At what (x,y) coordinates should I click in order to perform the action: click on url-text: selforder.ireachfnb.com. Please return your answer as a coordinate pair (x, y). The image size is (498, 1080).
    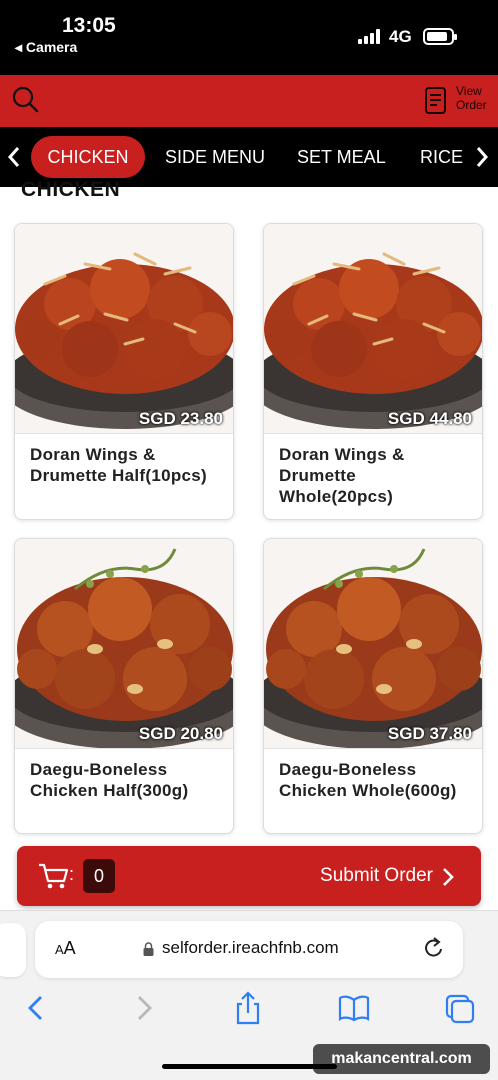
    Looking at the image, I should click on (250, 947).